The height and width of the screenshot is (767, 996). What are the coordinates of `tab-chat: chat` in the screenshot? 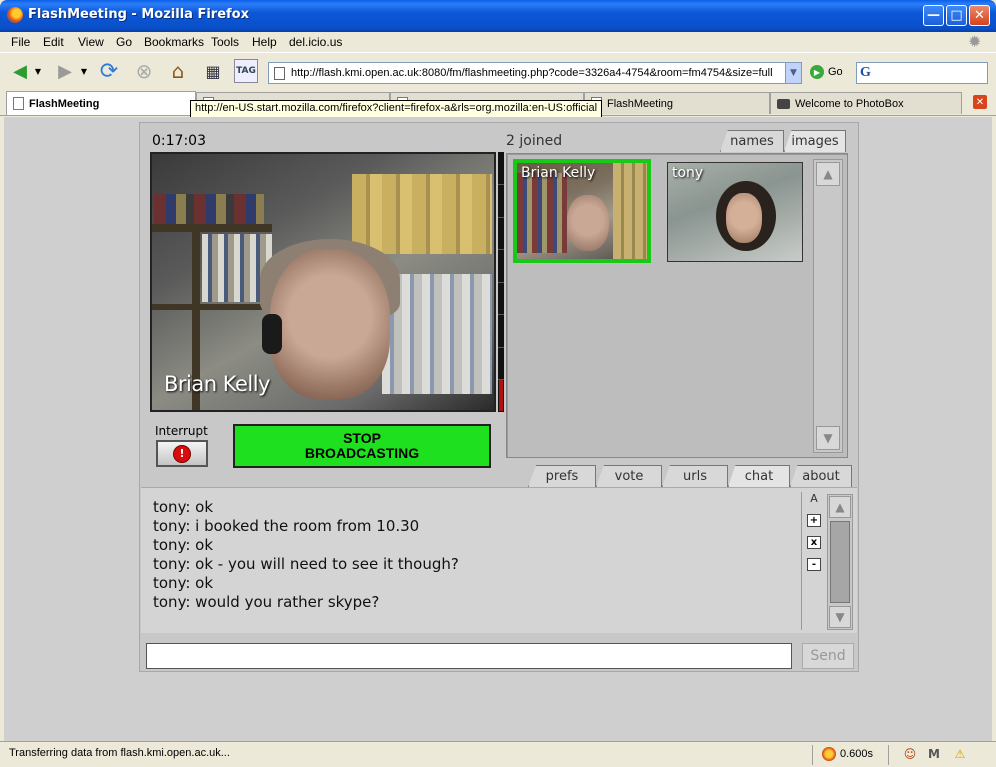 It's located at (759, 476).